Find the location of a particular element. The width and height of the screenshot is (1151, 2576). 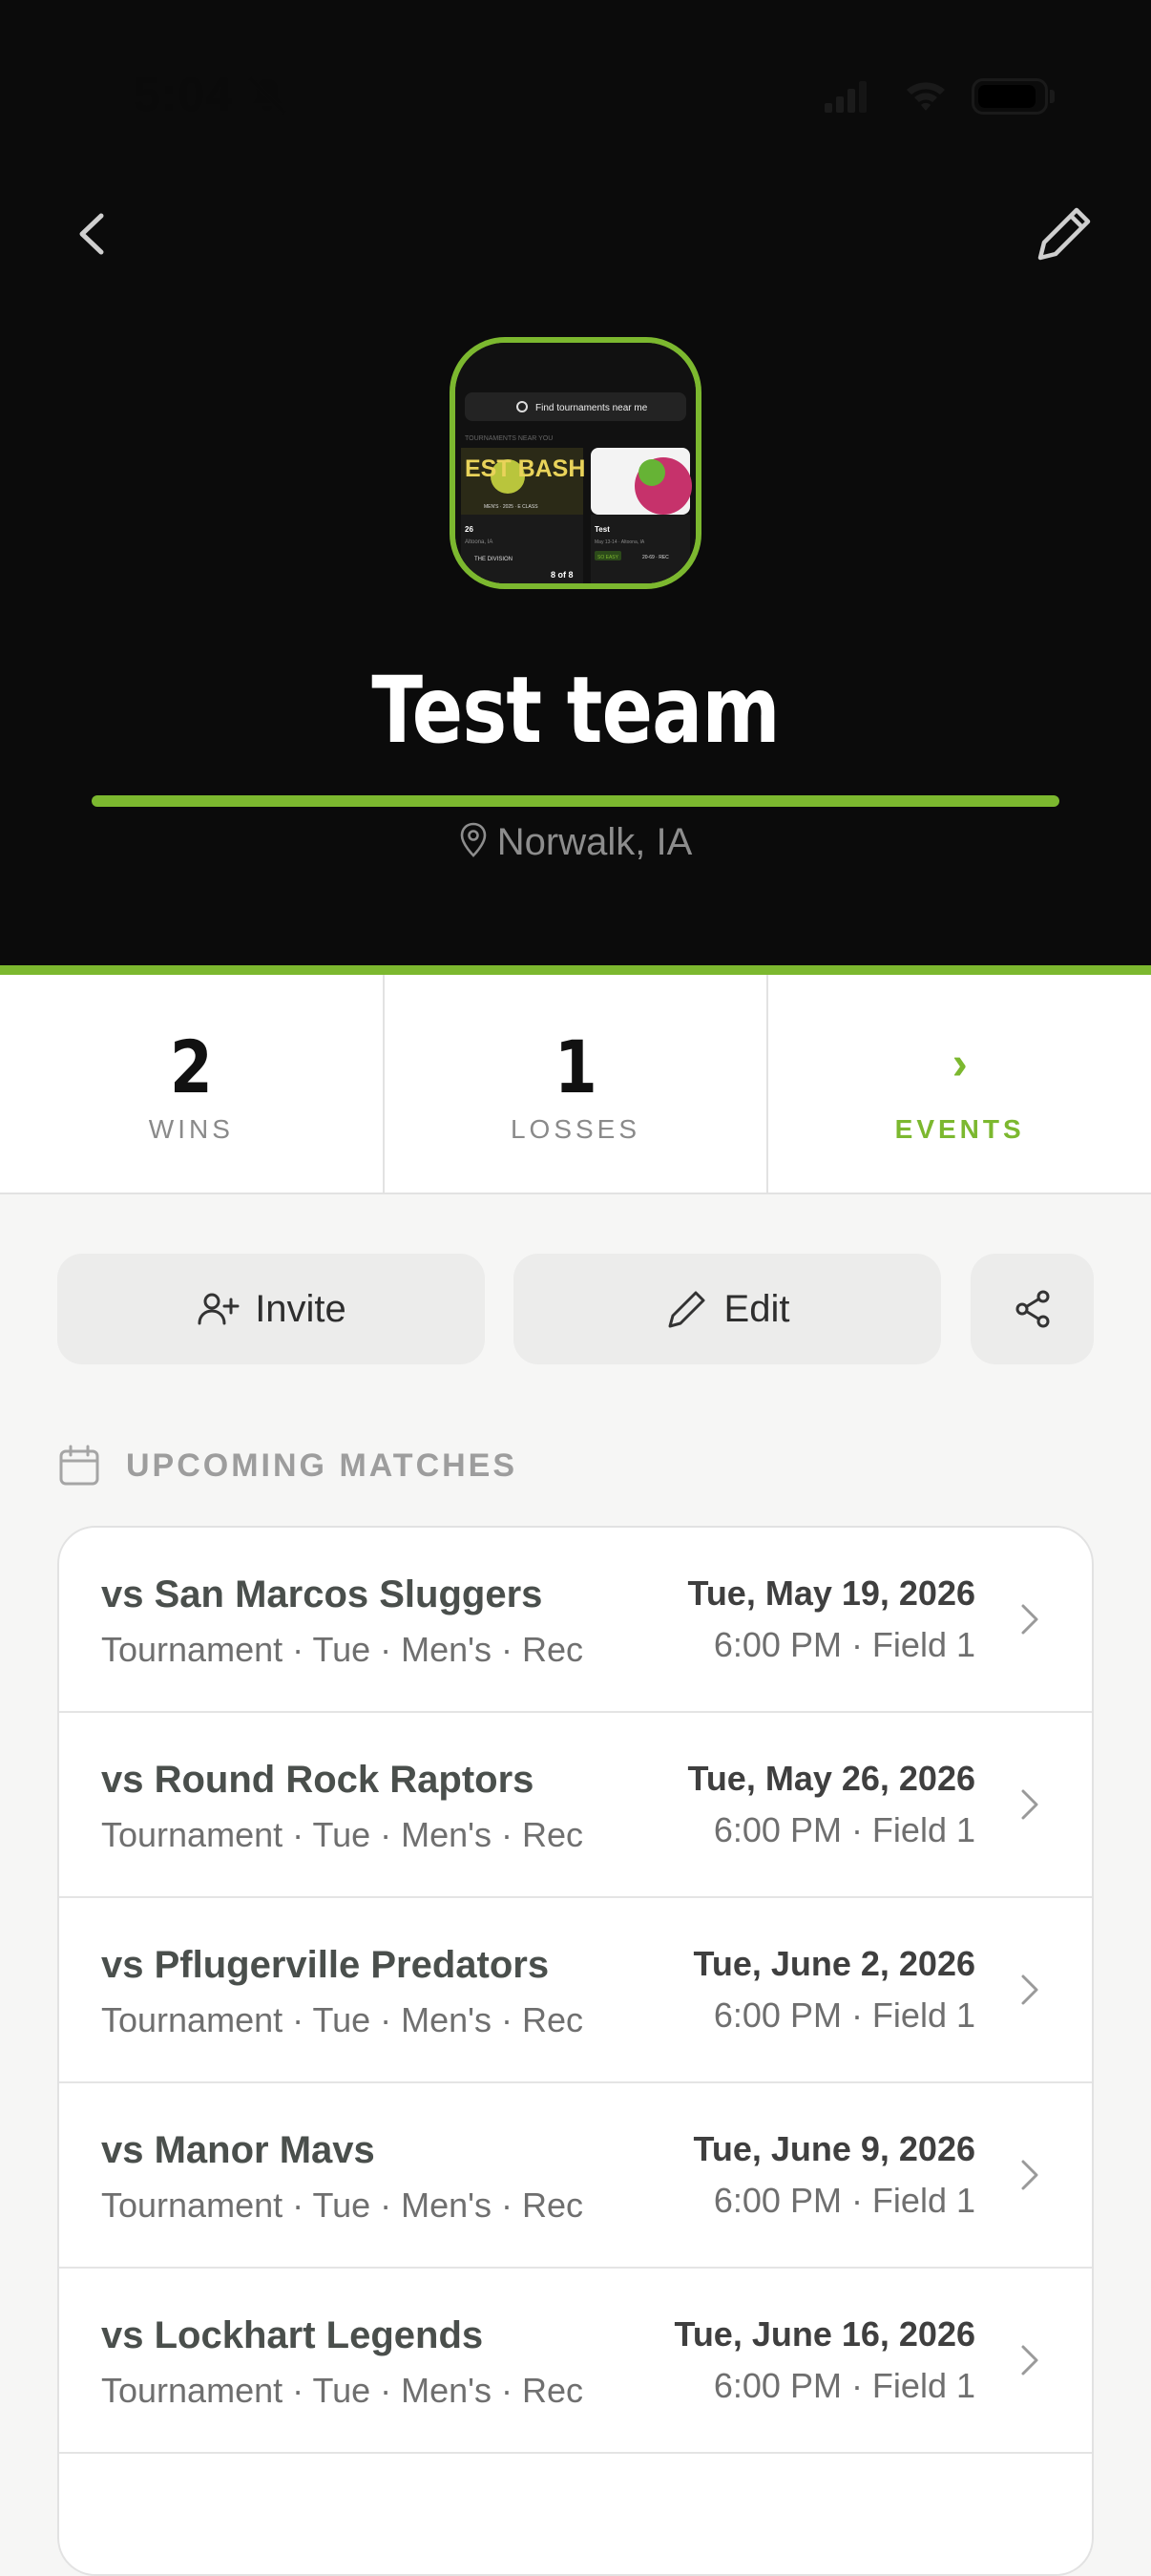

share-button is located at coordinates (1032, 1309).